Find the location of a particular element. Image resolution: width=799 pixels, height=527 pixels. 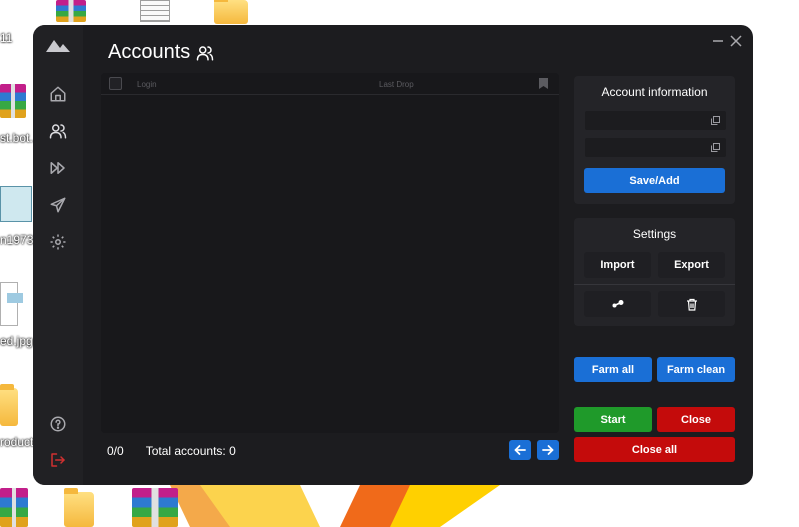

document-file-icon is located at coordinates (155, 11).